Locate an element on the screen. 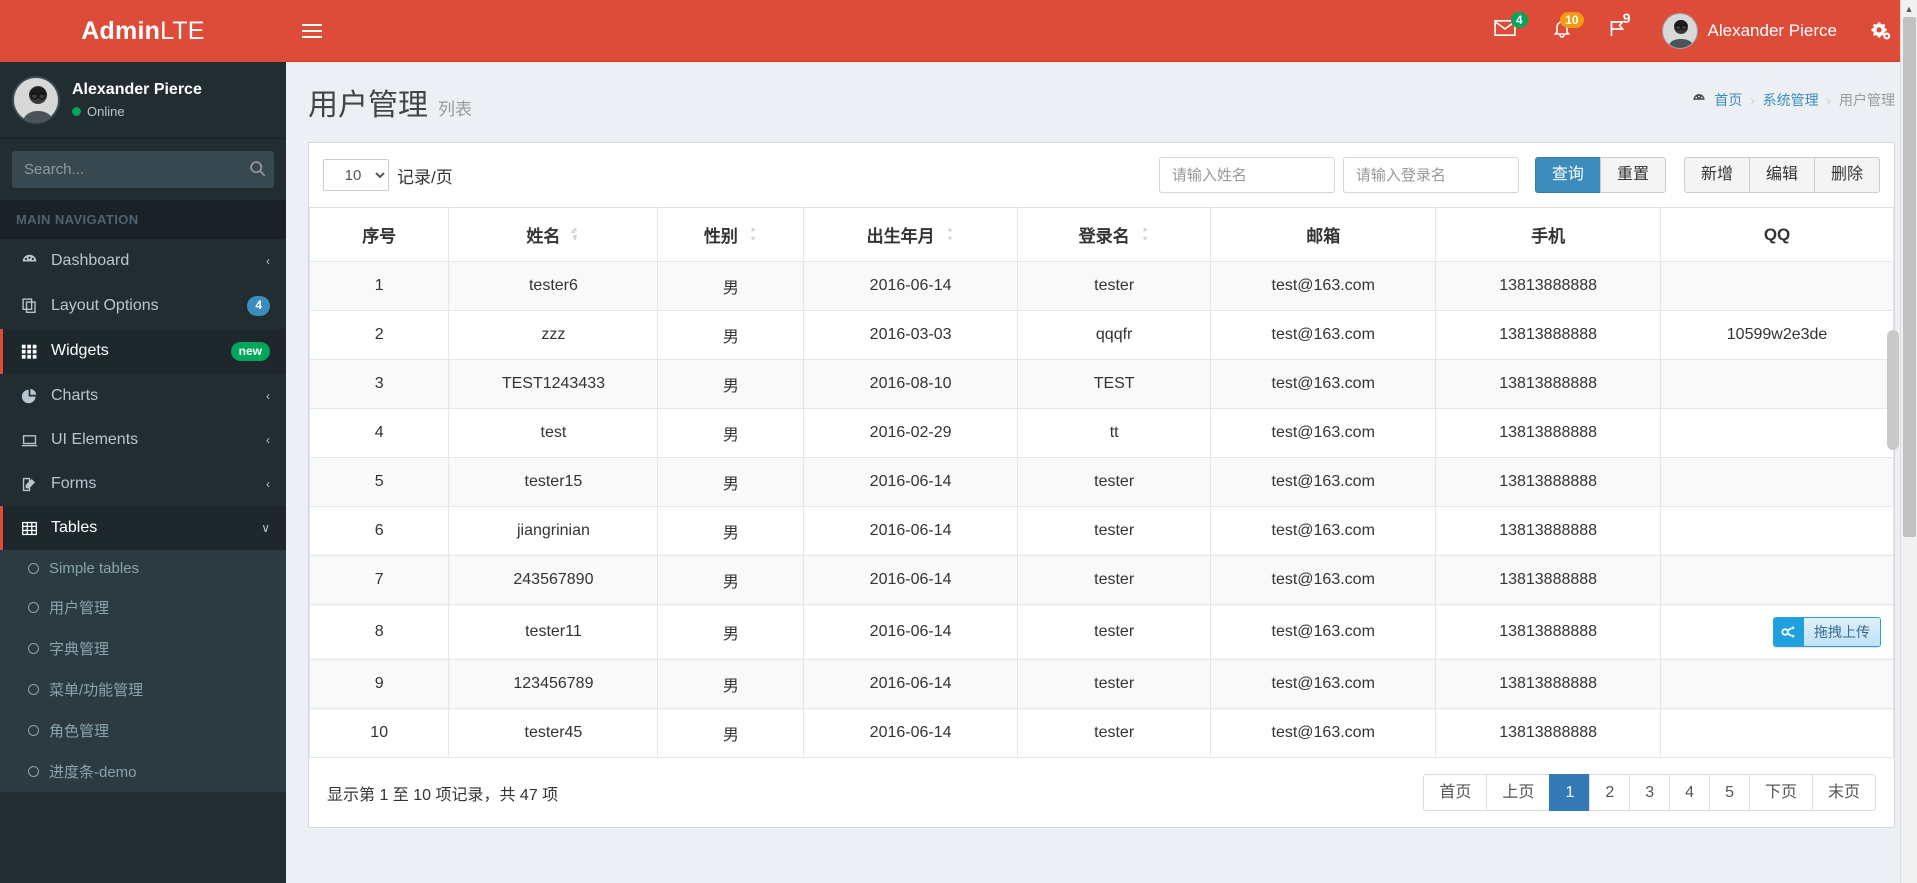 This screenshot has width=1917, height=883. page-number-button: 5 is located at coordinates (1729, 793).